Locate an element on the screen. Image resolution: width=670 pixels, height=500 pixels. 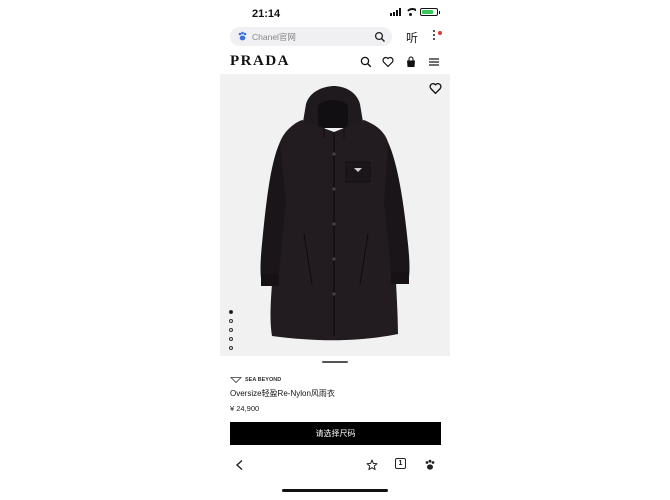
prada-triangle-logo-icon is located at coordinates (236, 380).